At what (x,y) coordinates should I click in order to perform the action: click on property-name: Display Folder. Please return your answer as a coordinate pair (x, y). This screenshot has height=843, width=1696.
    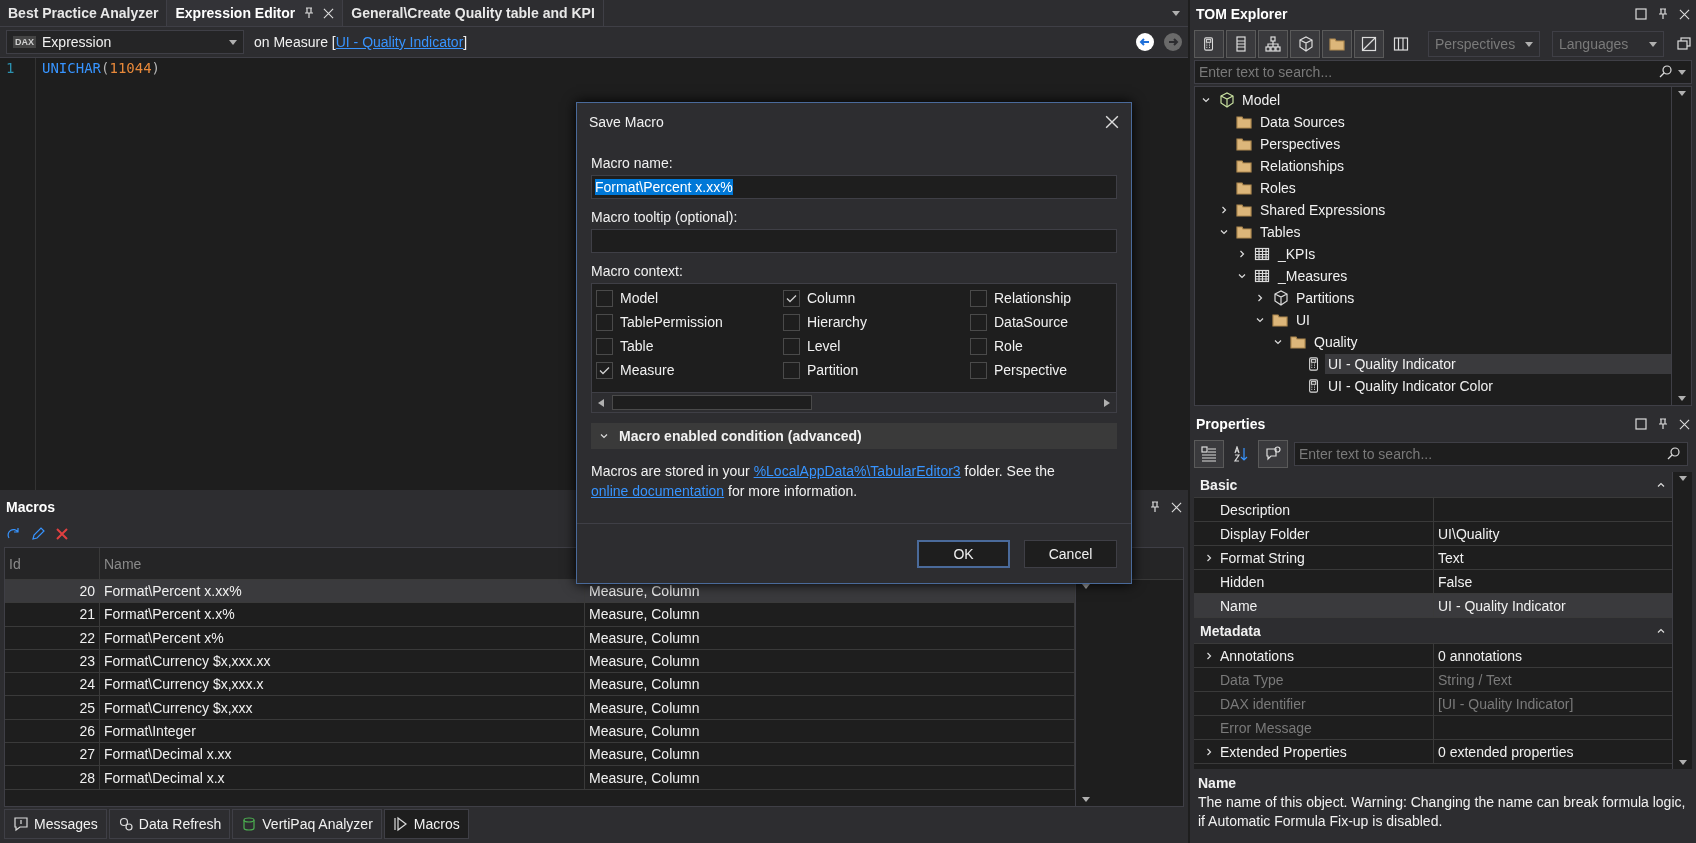
    Looking at the image, I should click on (1265, 533).